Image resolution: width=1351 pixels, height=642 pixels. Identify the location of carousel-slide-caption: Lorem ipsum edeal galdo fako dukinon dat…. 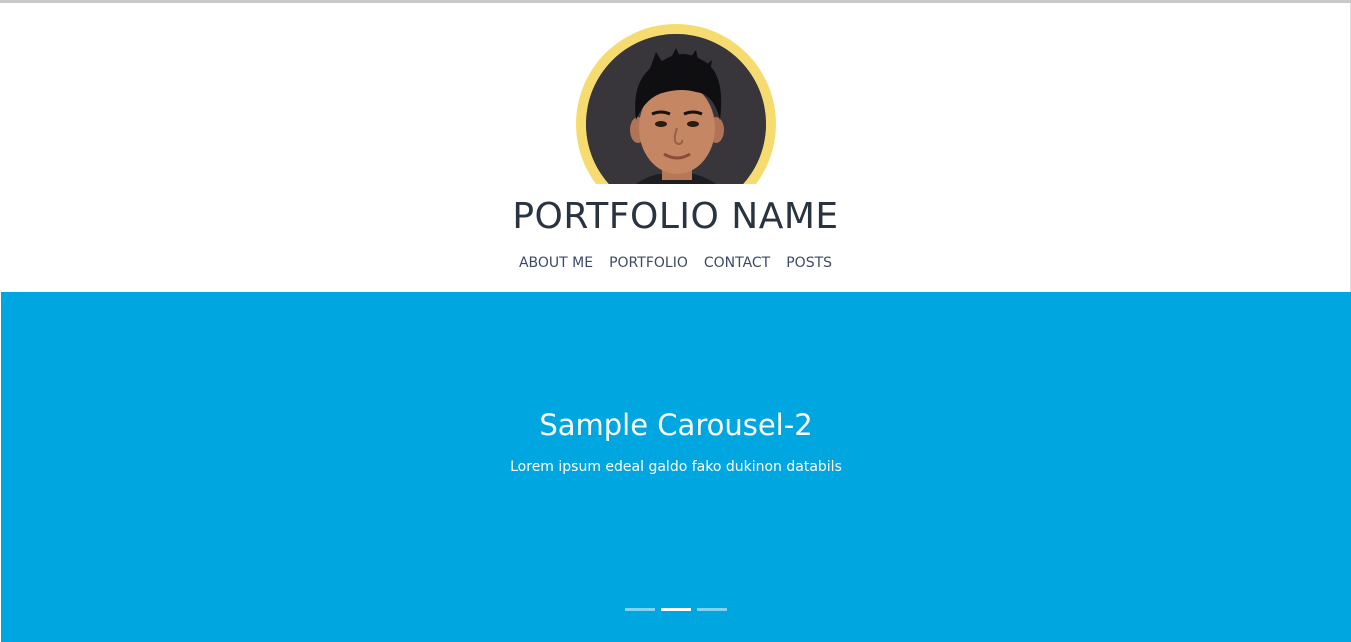
(676, 467).